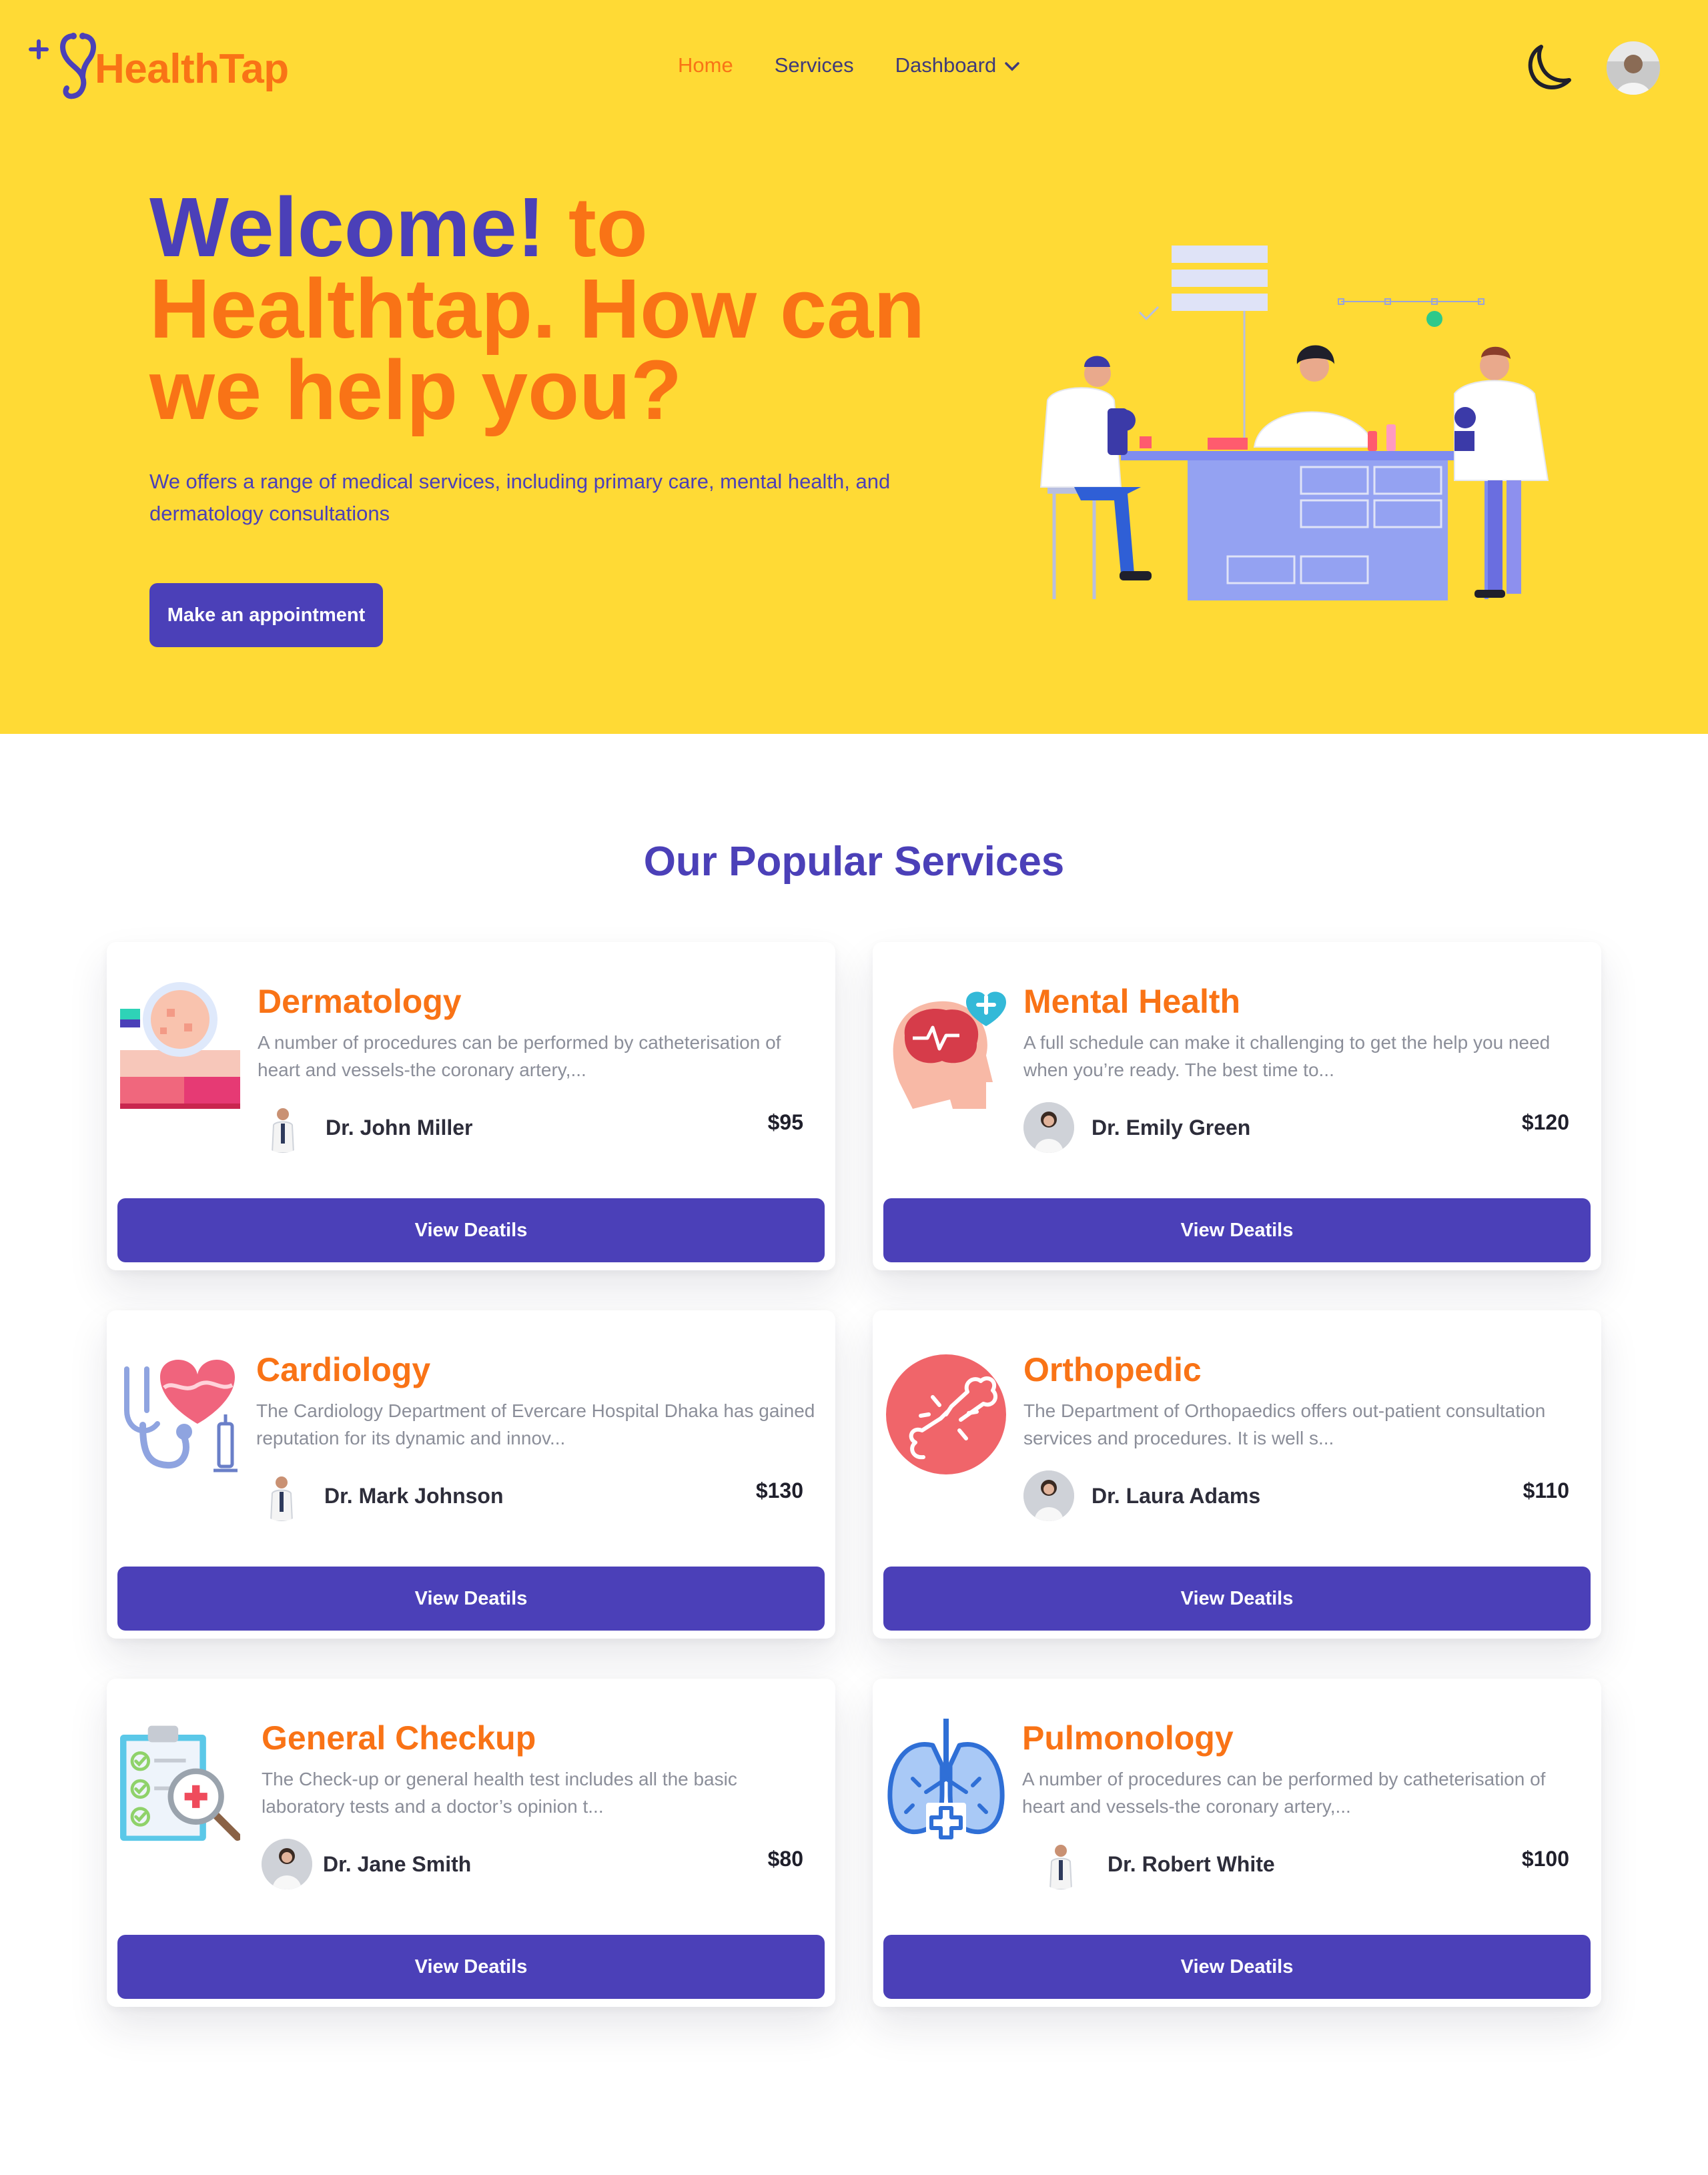 Image resolution: width=1708 pixels, height=2175 pixels. What do you see at coordinates (779, 1490) in the screenshot?
I see `service-price: $130` at bounding box center [779, 1490].